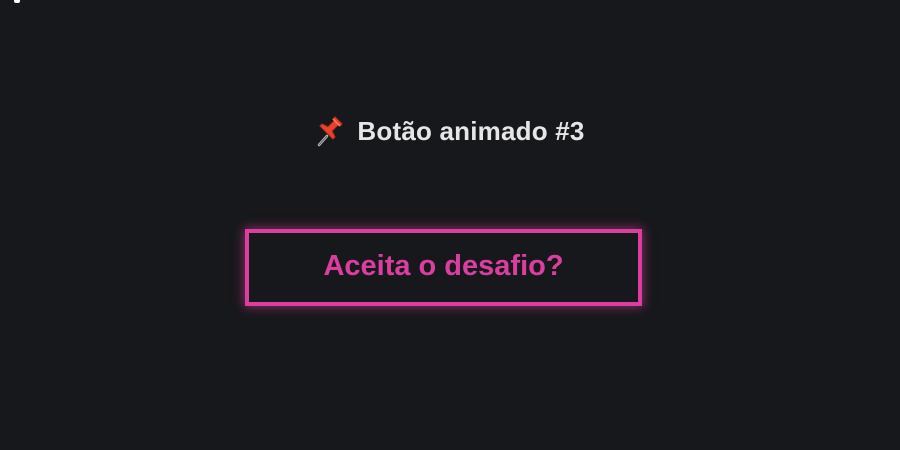 This screenshot has width=900, height=450. I want to click on page-title: Botão animado #3, so click(471, 130).